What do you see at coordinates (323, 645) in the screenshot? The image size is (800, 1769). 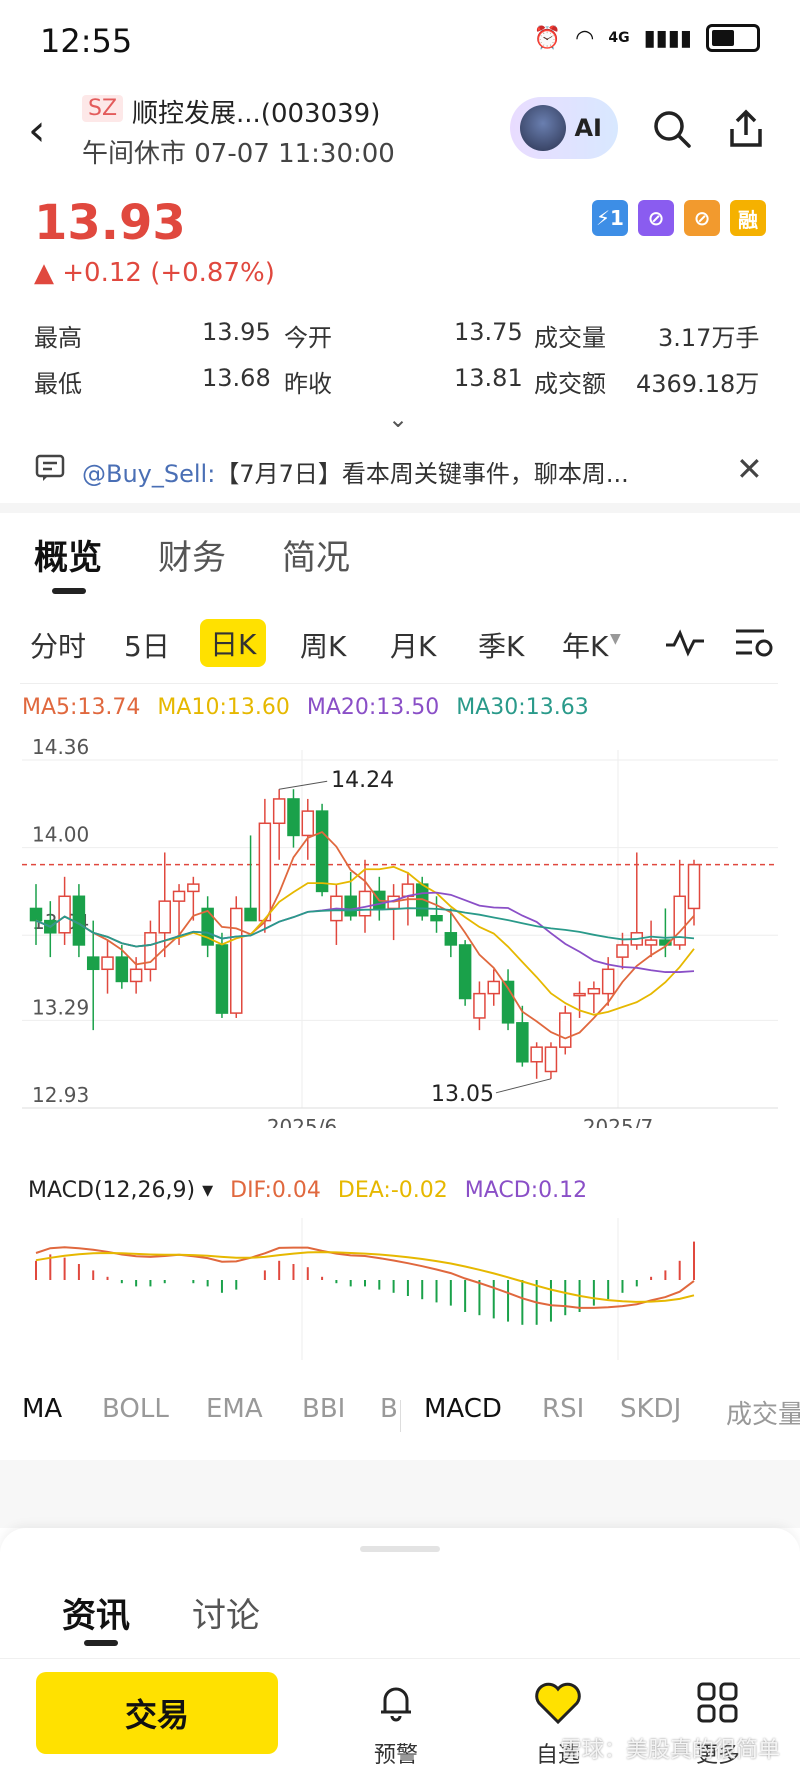 I see `period-weekly: 周K` at bounding box center [323, 645].